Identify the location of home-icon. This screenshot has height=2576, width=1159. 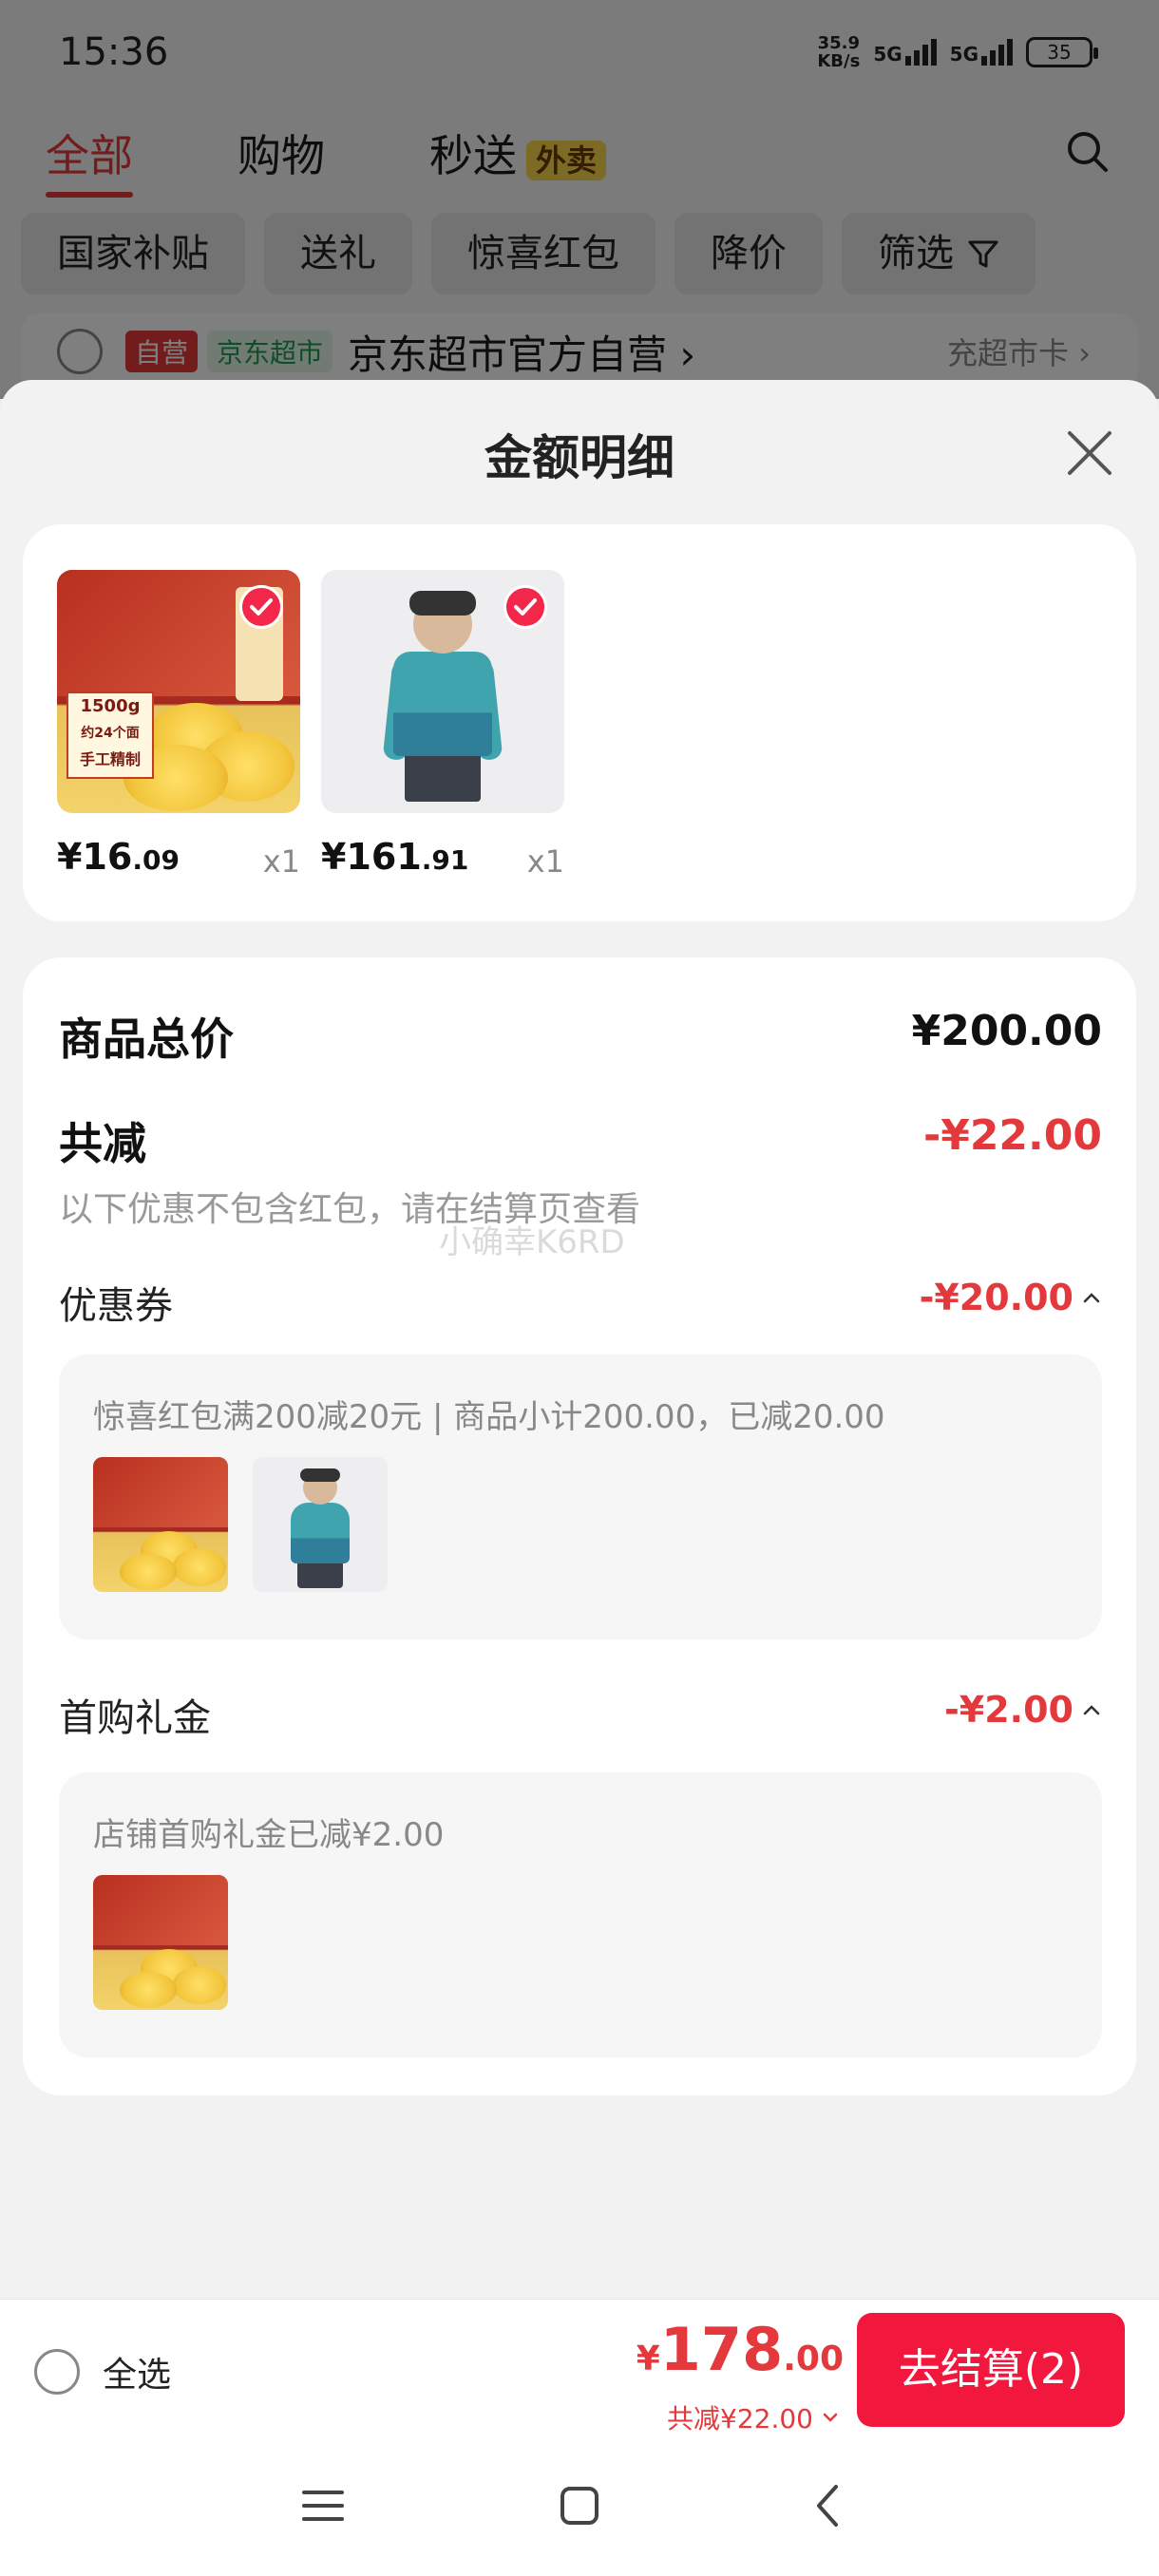
(579, 2505).